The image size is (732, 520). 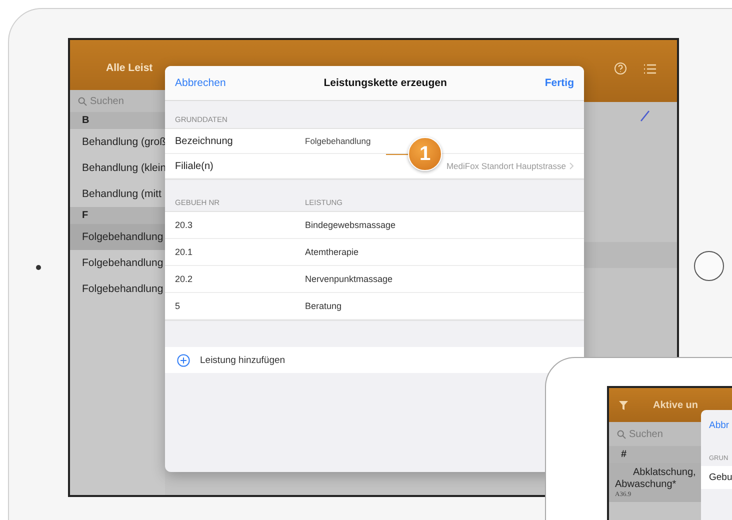 I want to click on sidebar-item: Behandlung (groß, so click(x=117, y=142).